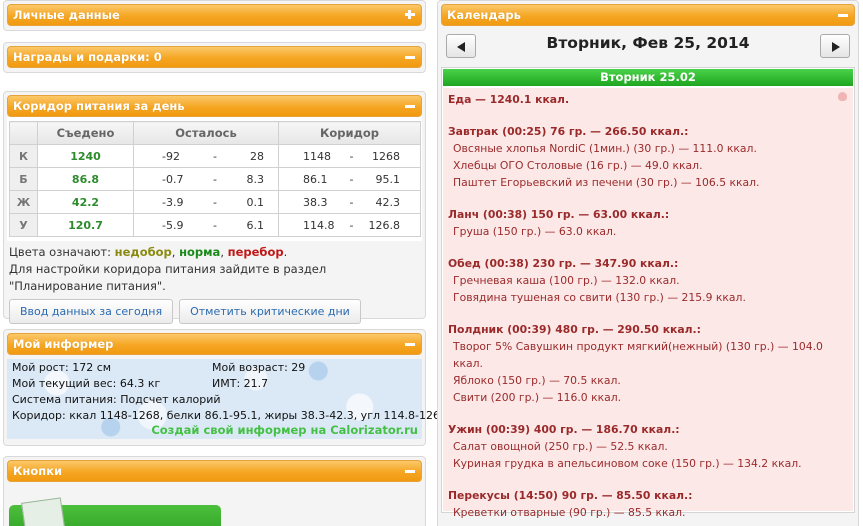 This screenshot has width=863, height=526. What do you see at coordinates (317, 156) in the screenshot?
I see `corridor-from: 1148` at bounding box center [317, 156].